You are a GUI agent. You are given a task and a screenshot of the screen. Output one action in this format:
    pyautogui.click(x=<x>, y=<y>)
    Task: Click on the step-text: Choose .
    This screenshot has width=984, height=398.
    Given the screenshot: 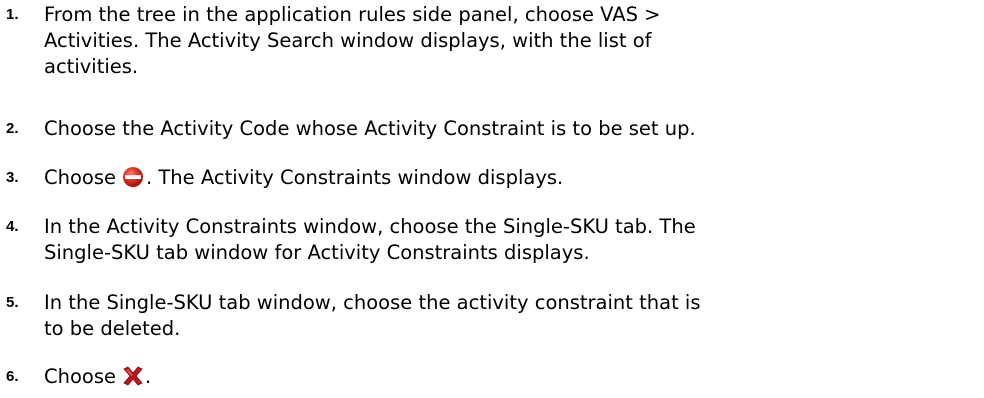 What is the action you would take?
    pyautogui.click(x=504, y=378)
    